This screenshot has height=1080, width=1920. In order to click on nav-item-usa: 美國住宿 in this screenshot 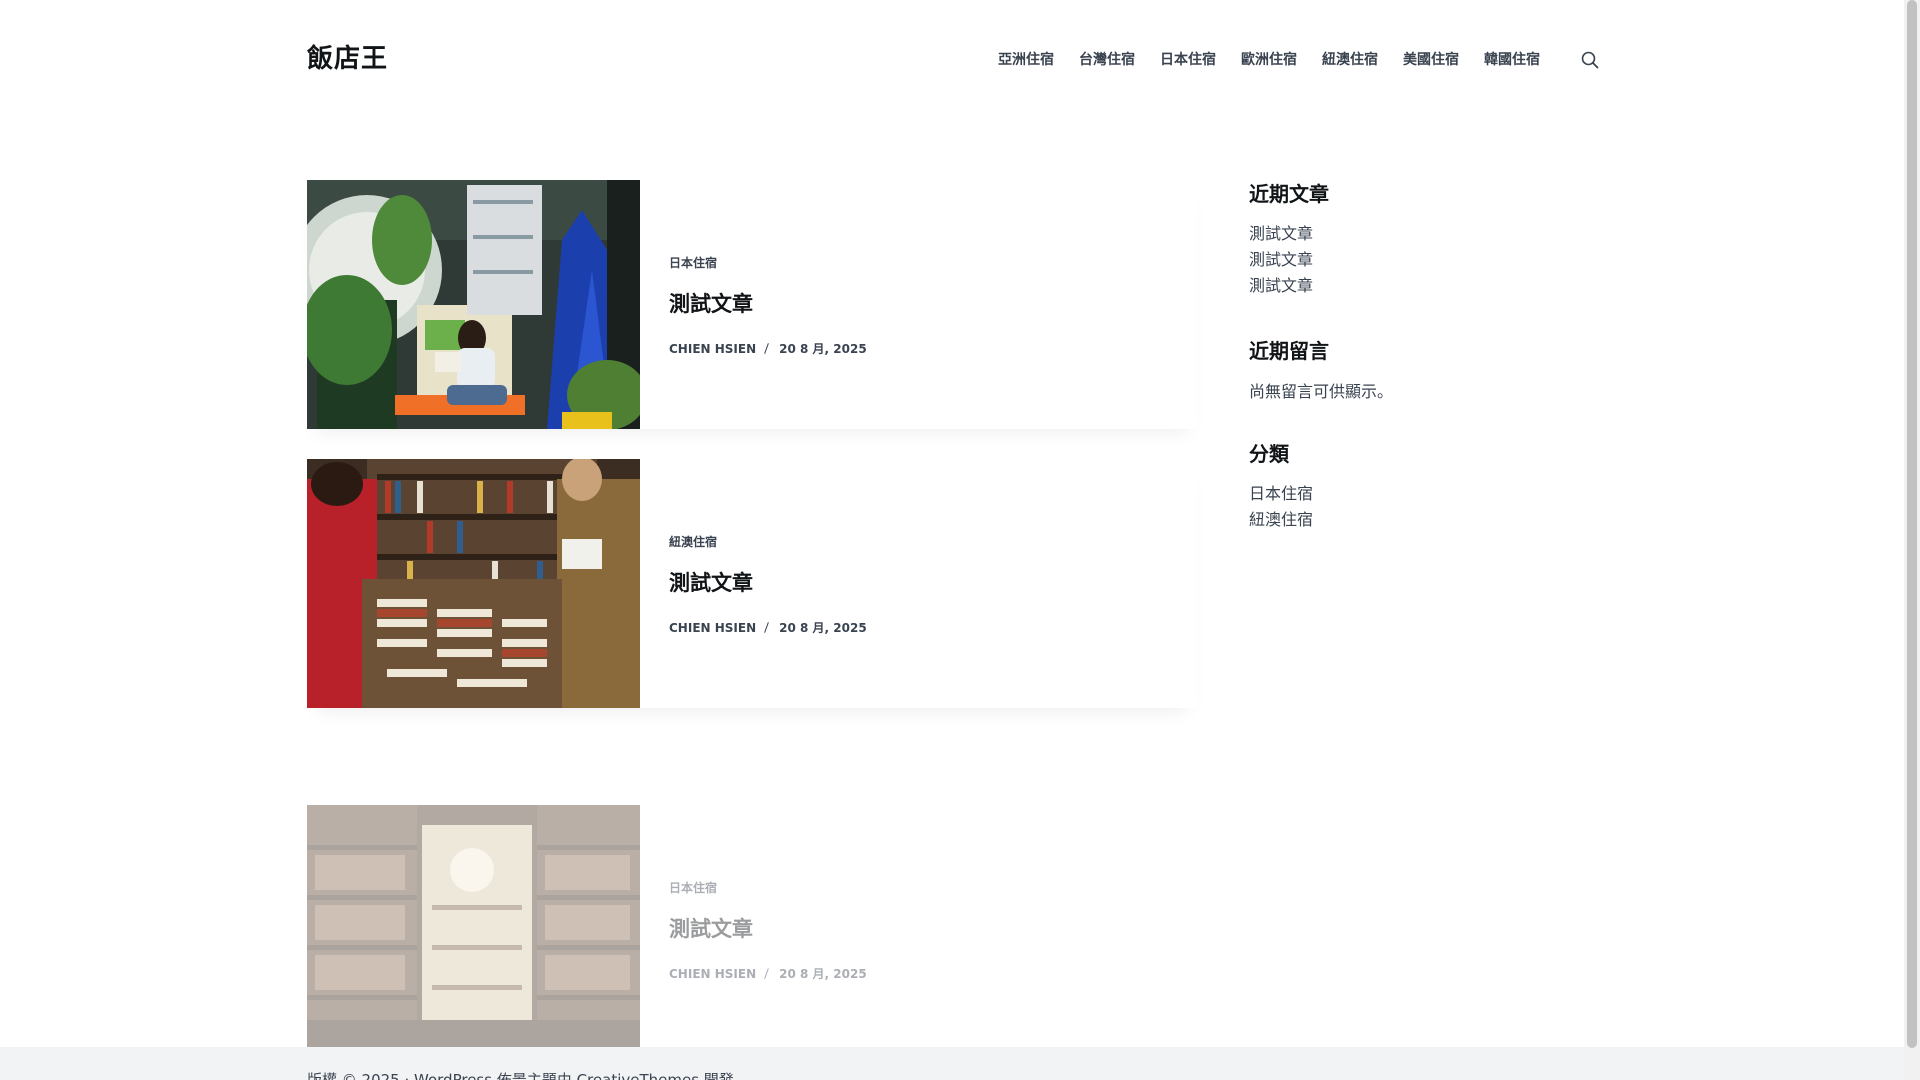, I will do `click(1431, 59)`.